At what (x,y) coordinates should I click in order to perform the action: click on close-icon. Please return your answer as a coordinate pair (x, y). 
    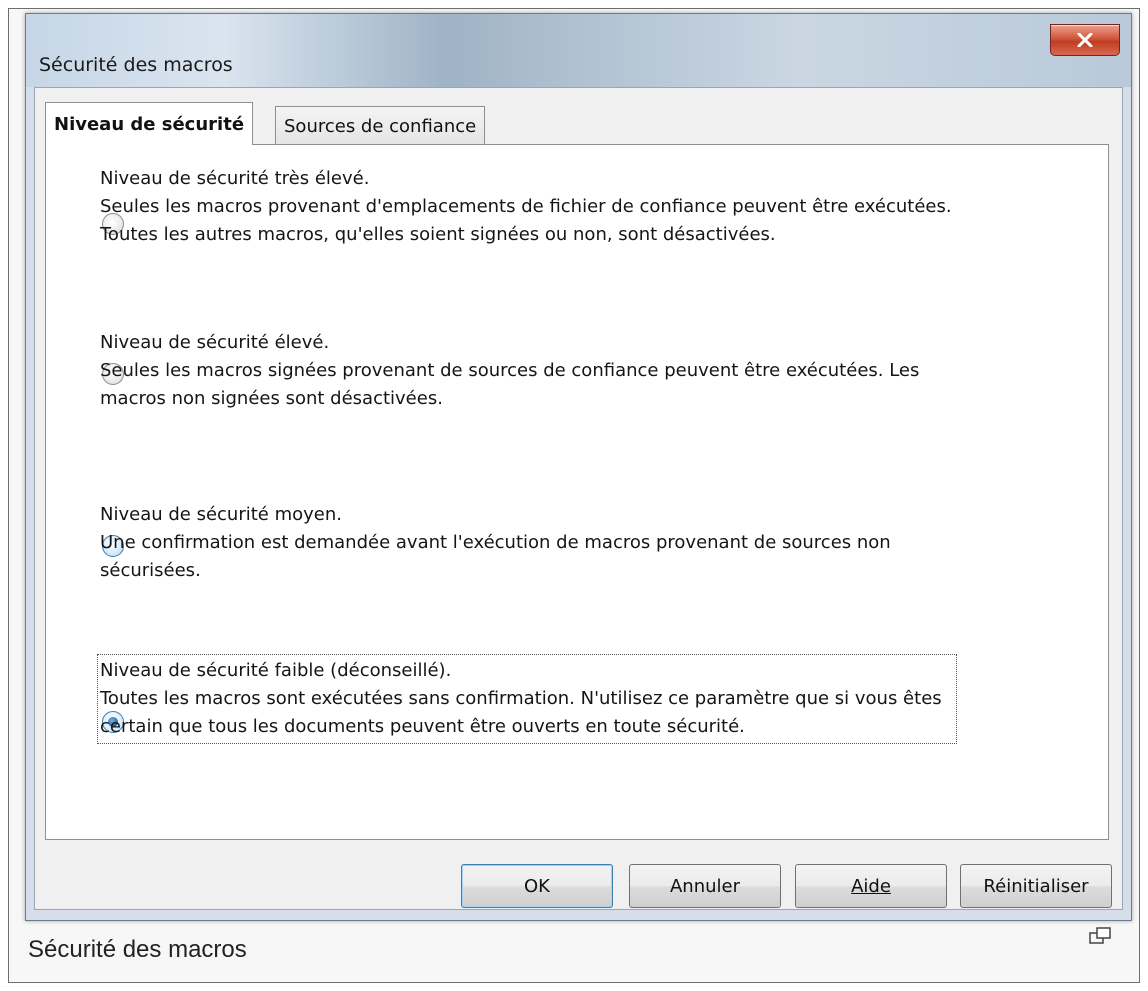
    Looking at the image, I should click on (1085, 40).